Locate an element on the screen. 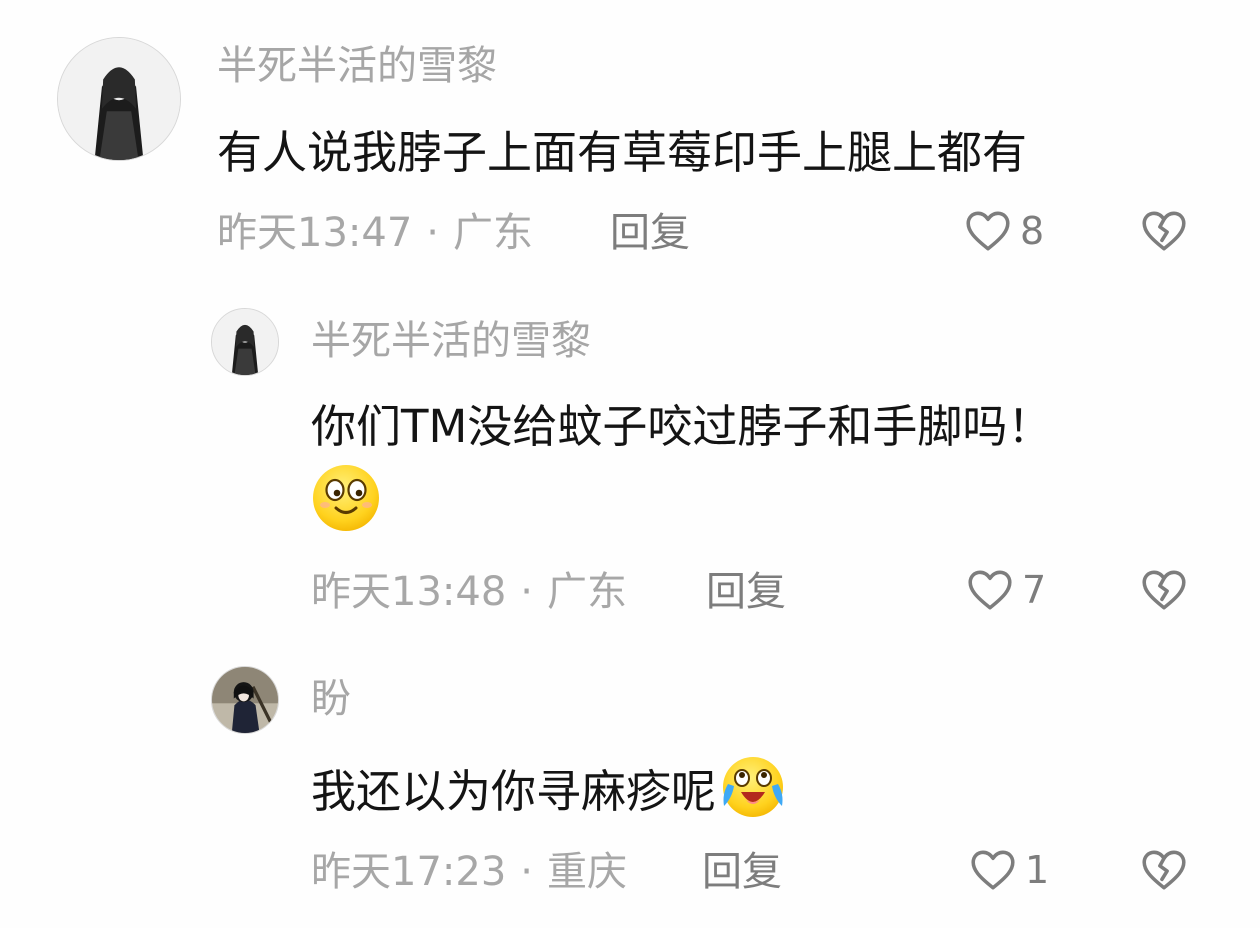 The image size is (1260, 928). comment-time: 昨天13:48 is located at coordinates (409, 592).